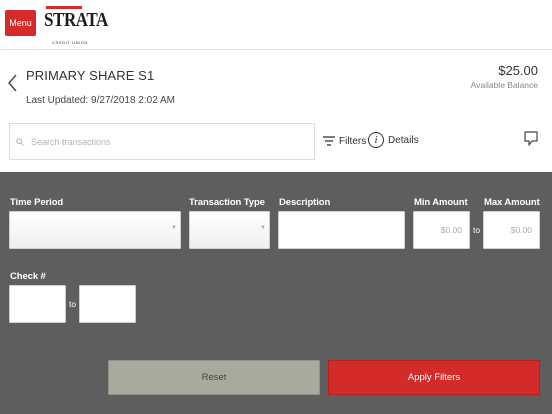  Describe the element at coordinates (20, 141) in the screenshot. I see `search-icon` at that location.